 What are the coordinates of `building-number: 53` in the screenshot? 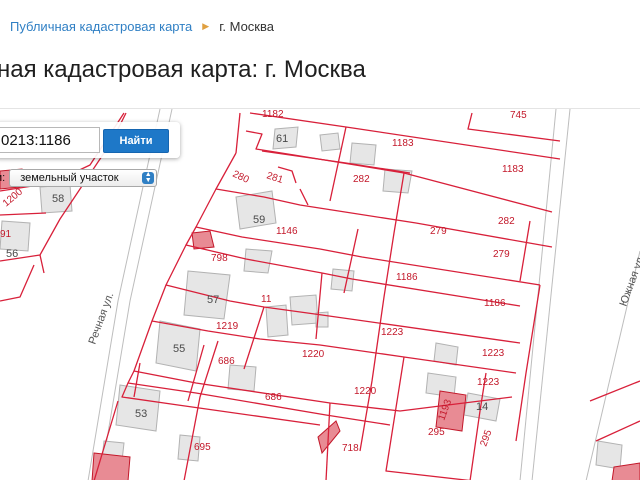 It's located at (141, 414).